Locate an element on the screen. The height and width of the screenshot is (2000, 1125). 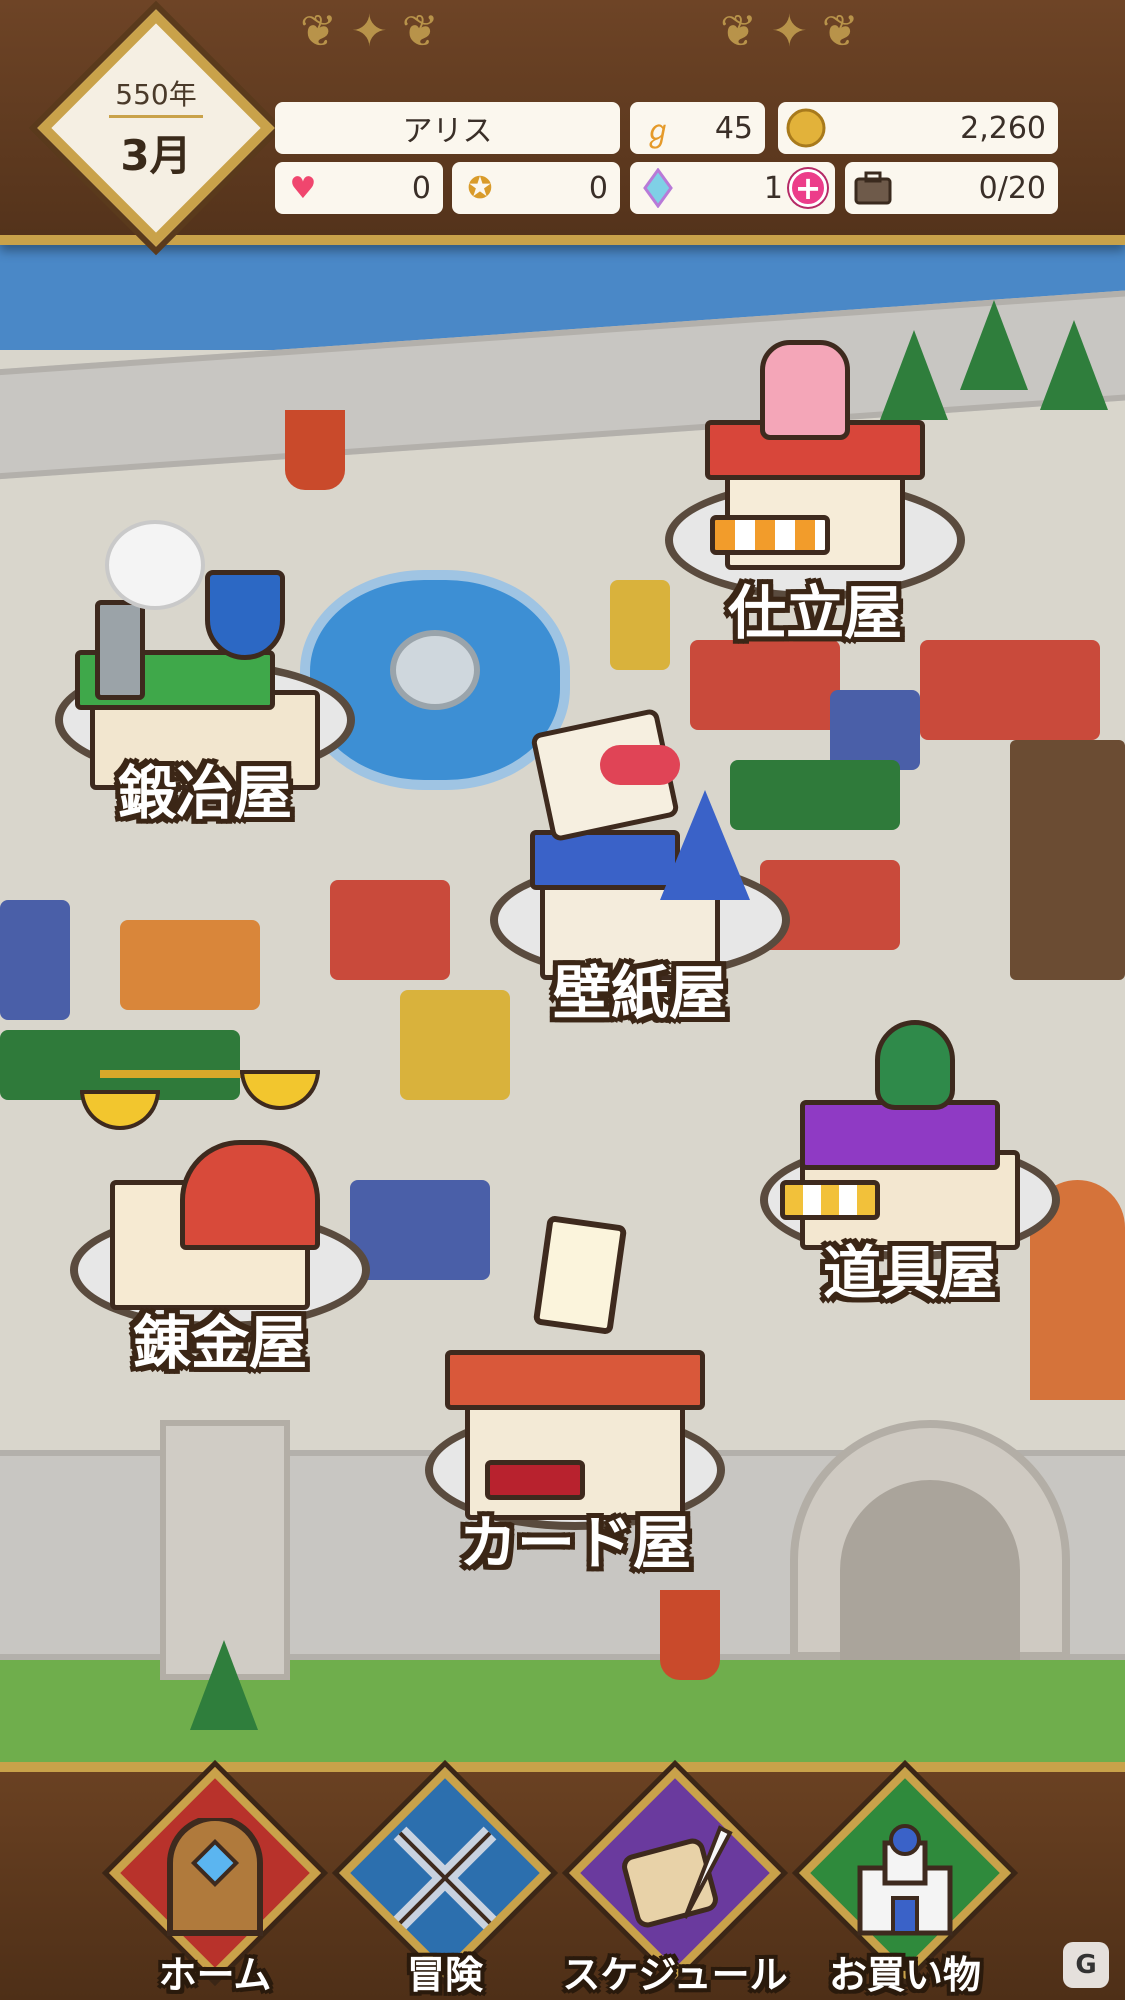
gold-value: 2,260 is located at coordinates (1003, 128).